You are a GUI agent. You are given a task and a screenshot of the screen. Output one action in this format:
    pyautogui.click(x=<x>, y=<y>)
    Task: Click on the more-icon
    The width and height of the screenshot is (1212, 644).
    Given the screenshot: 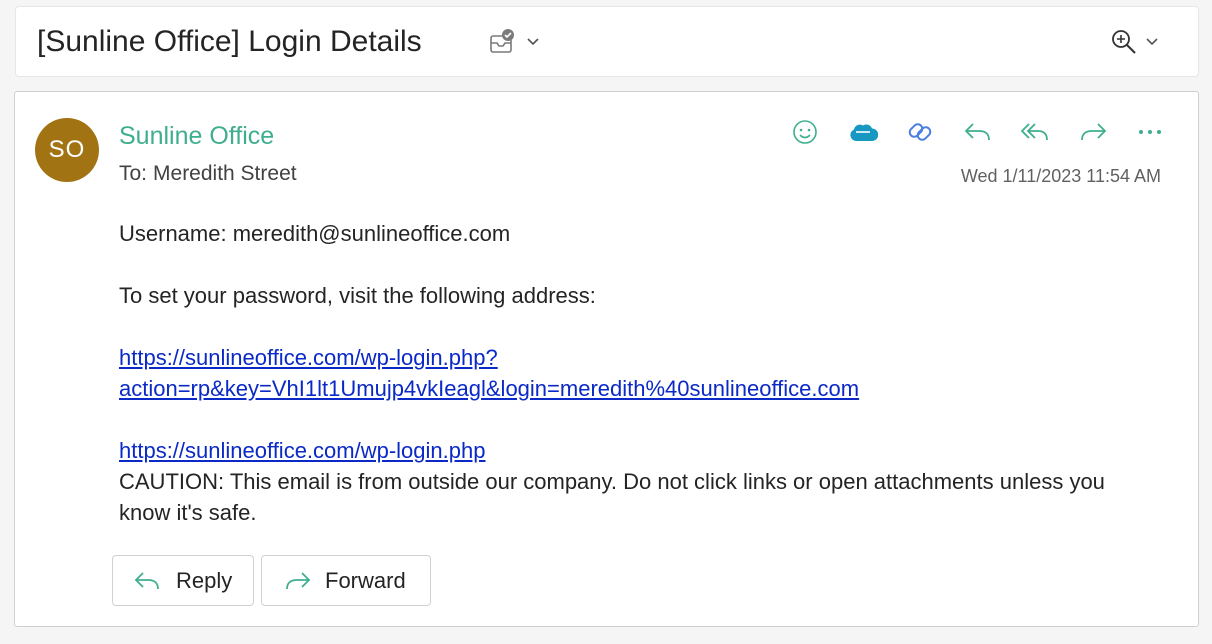 What is the action you would take?
    pyautogui.click(x=1150, y=132)
    